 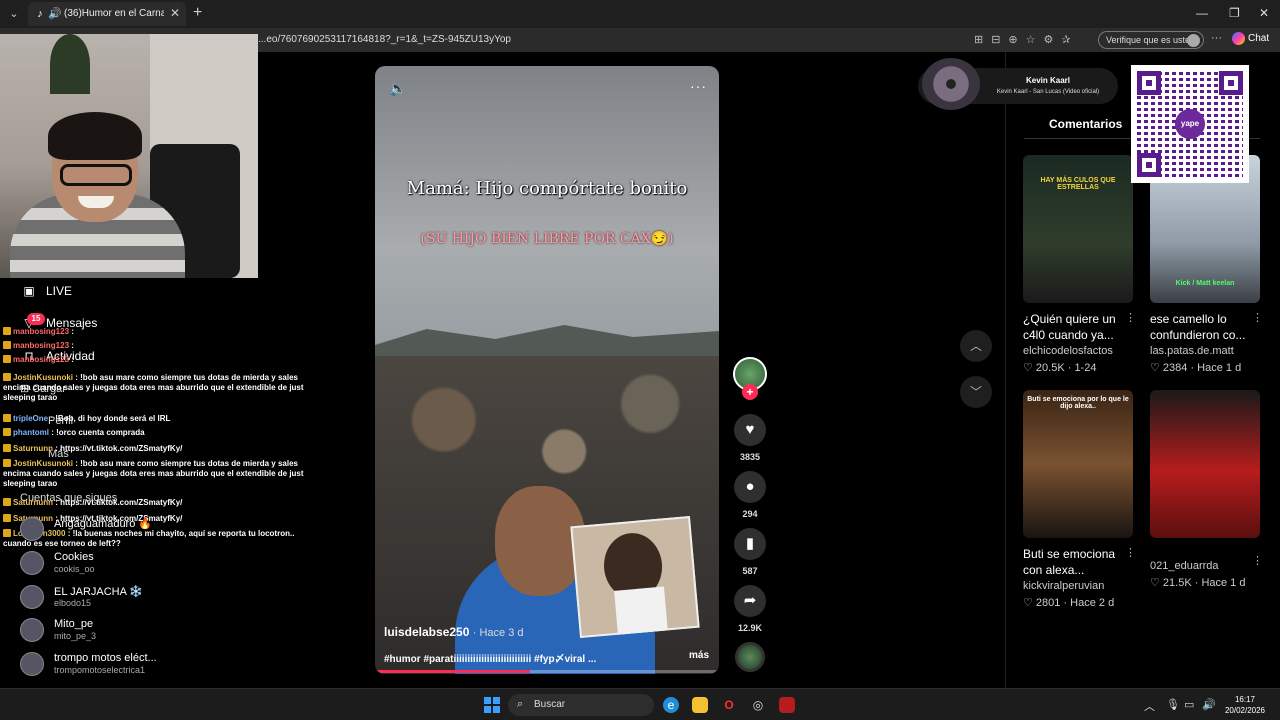 What do you see at coordinates (1190, 124) in the screenshot?
I see `qr-pattern: yape` at bounding box center [1190, 124].